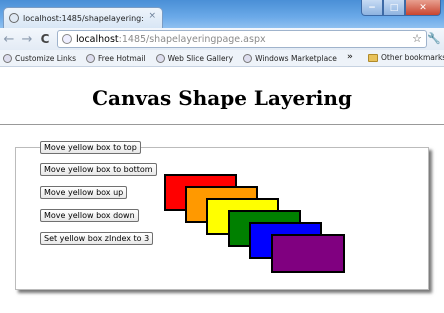 This screenshot has width=444, height=313. What do you see at coordinates (171, 39) in the screenshot?
I see `url-text: localhost:1485/shapelayeringpage.aspx` at bounding box center [171, 39].